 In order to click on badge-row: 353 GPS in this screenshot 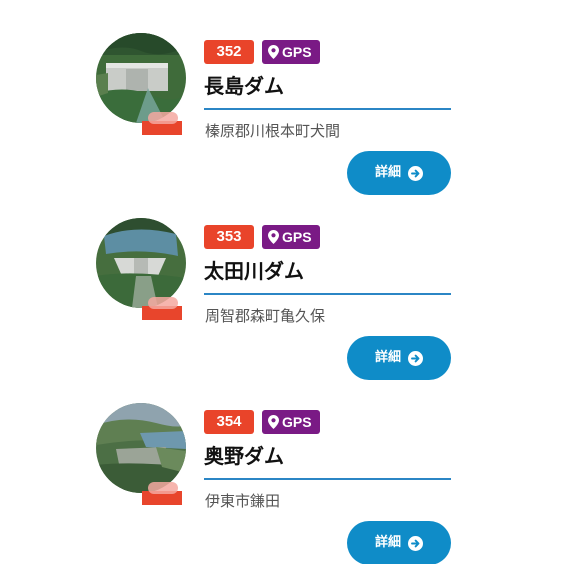, I will do `click(262, 237)`.